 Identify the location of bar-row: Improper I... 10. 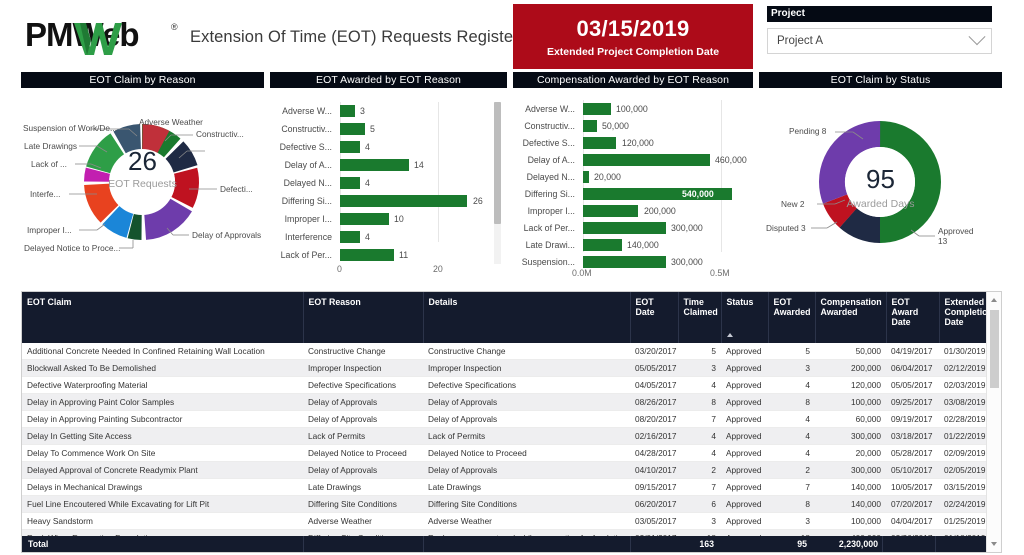
(388, 219).